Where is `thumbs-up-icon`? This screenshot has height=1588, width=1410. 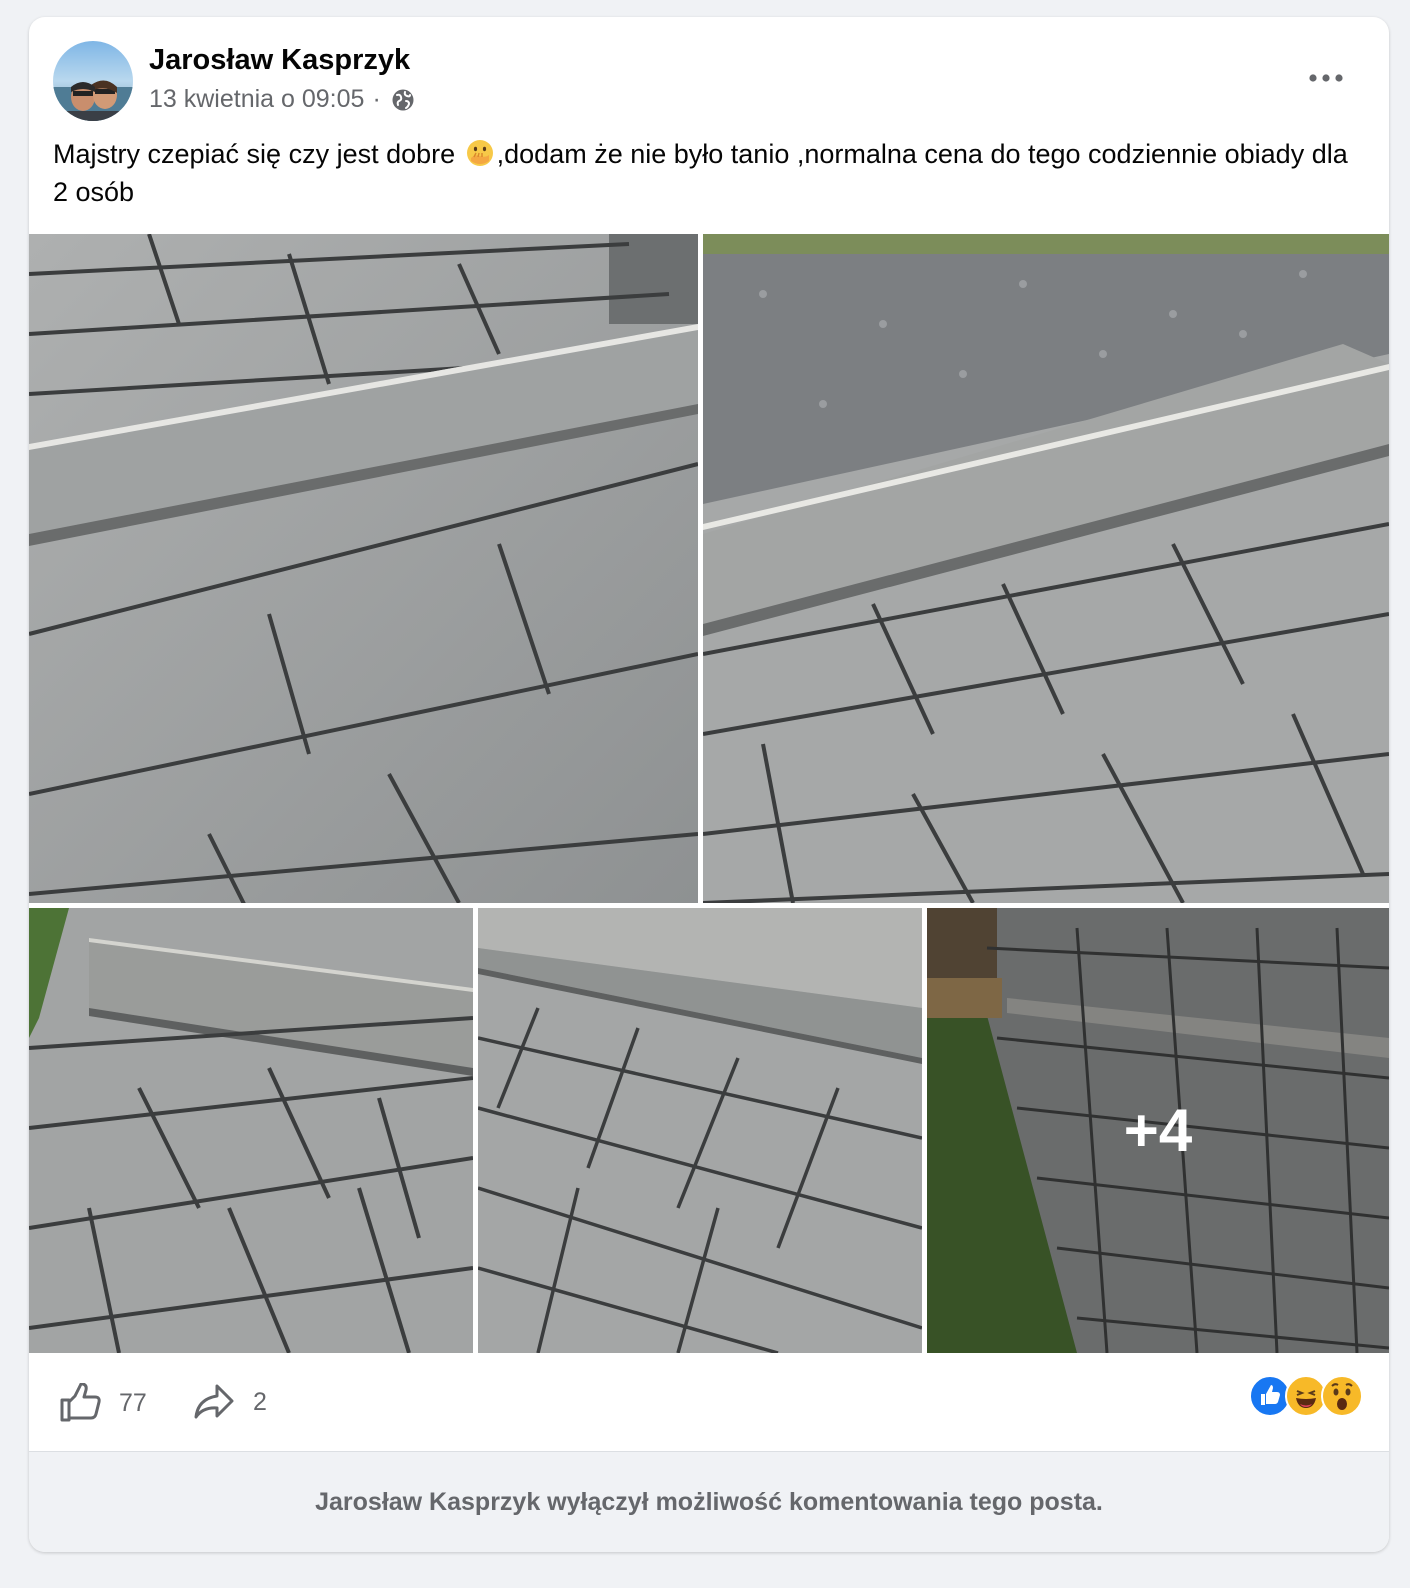
thumbs-up-icon is located at coordinates (80, 1402).